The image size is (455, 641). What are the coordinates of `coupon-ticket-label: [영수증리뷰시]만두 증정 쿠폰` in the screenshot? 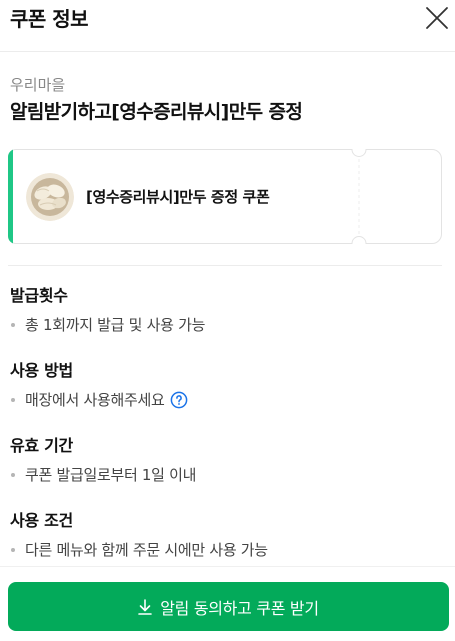 It's located at (178, 197).